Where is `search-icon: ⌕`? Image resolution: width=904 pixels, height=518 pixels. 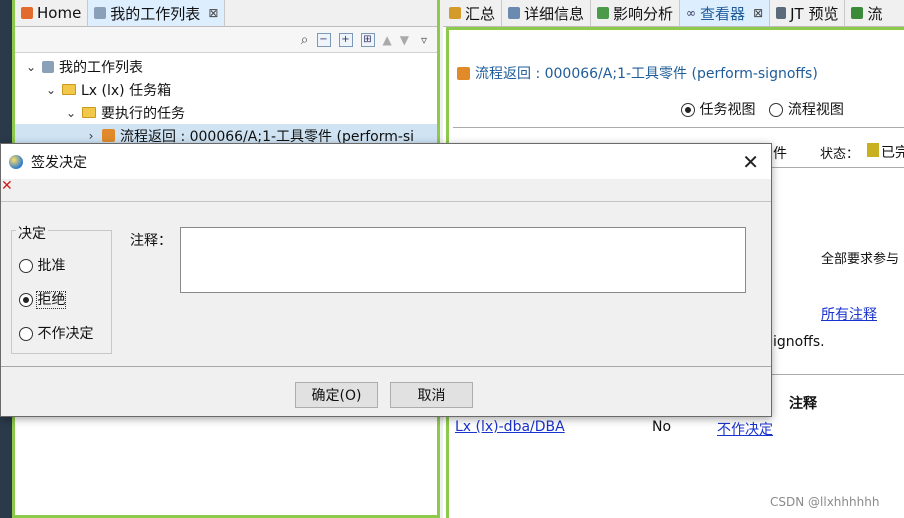 search-icon: ⌕ is located at coordinates (305, 40).